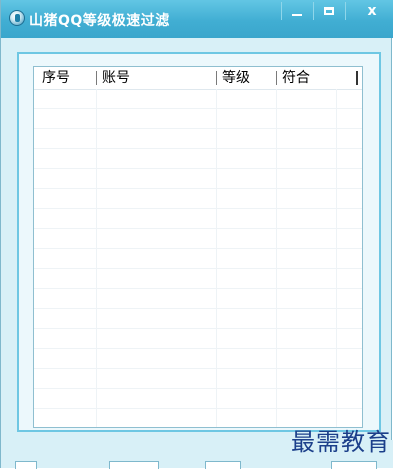  What do you see at coordinates (296, 78) in the screenshot?
I see `column-header-match: 符合` at bounding box center [296, 78].